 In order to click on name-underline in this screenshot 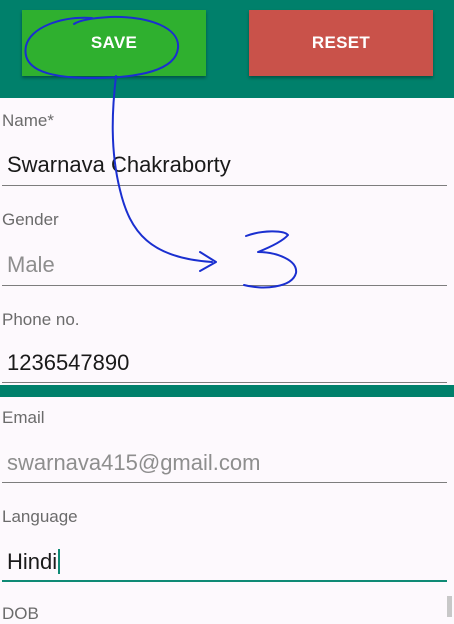, I will do `click(224, 185)`.